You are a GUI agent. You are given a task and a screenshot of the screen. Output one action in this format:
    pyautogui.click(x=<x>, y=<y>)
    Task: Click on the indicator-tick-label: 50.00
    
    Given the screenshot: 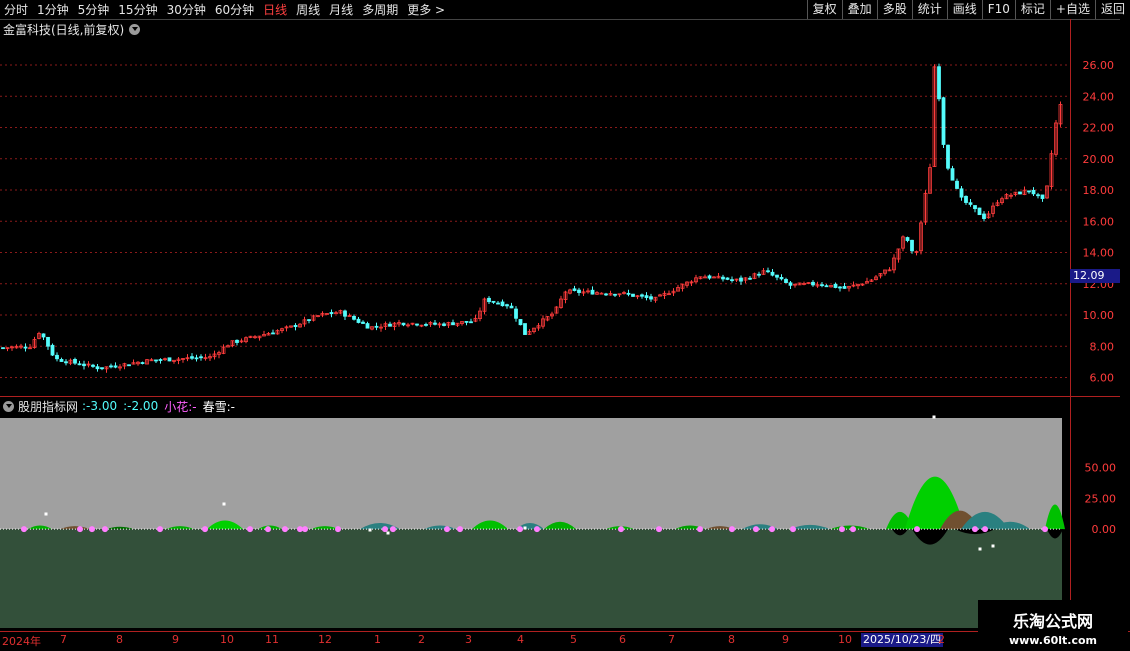 What is the action you would take?
    pyautogui.click(x=1101, y=467)
    